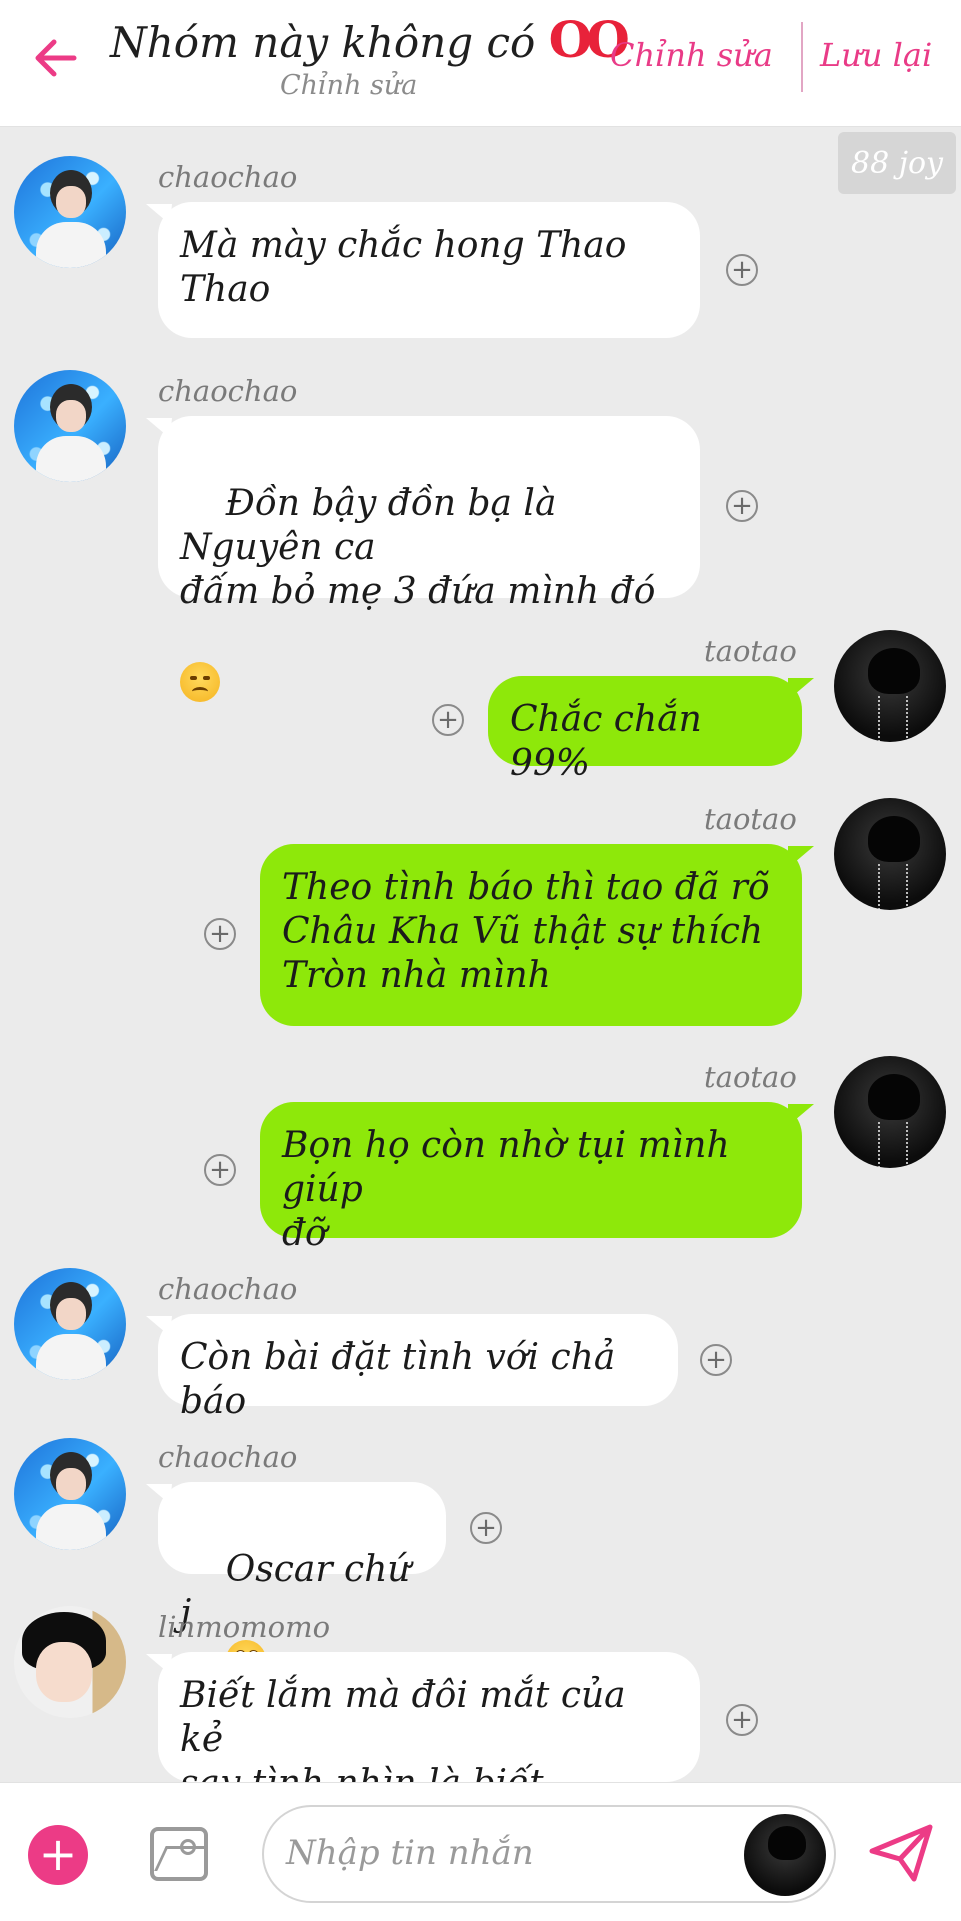  Describe the element at coordinates (244, 1627) in the screenshot. I see `sender-name: linmomomo` at that location.